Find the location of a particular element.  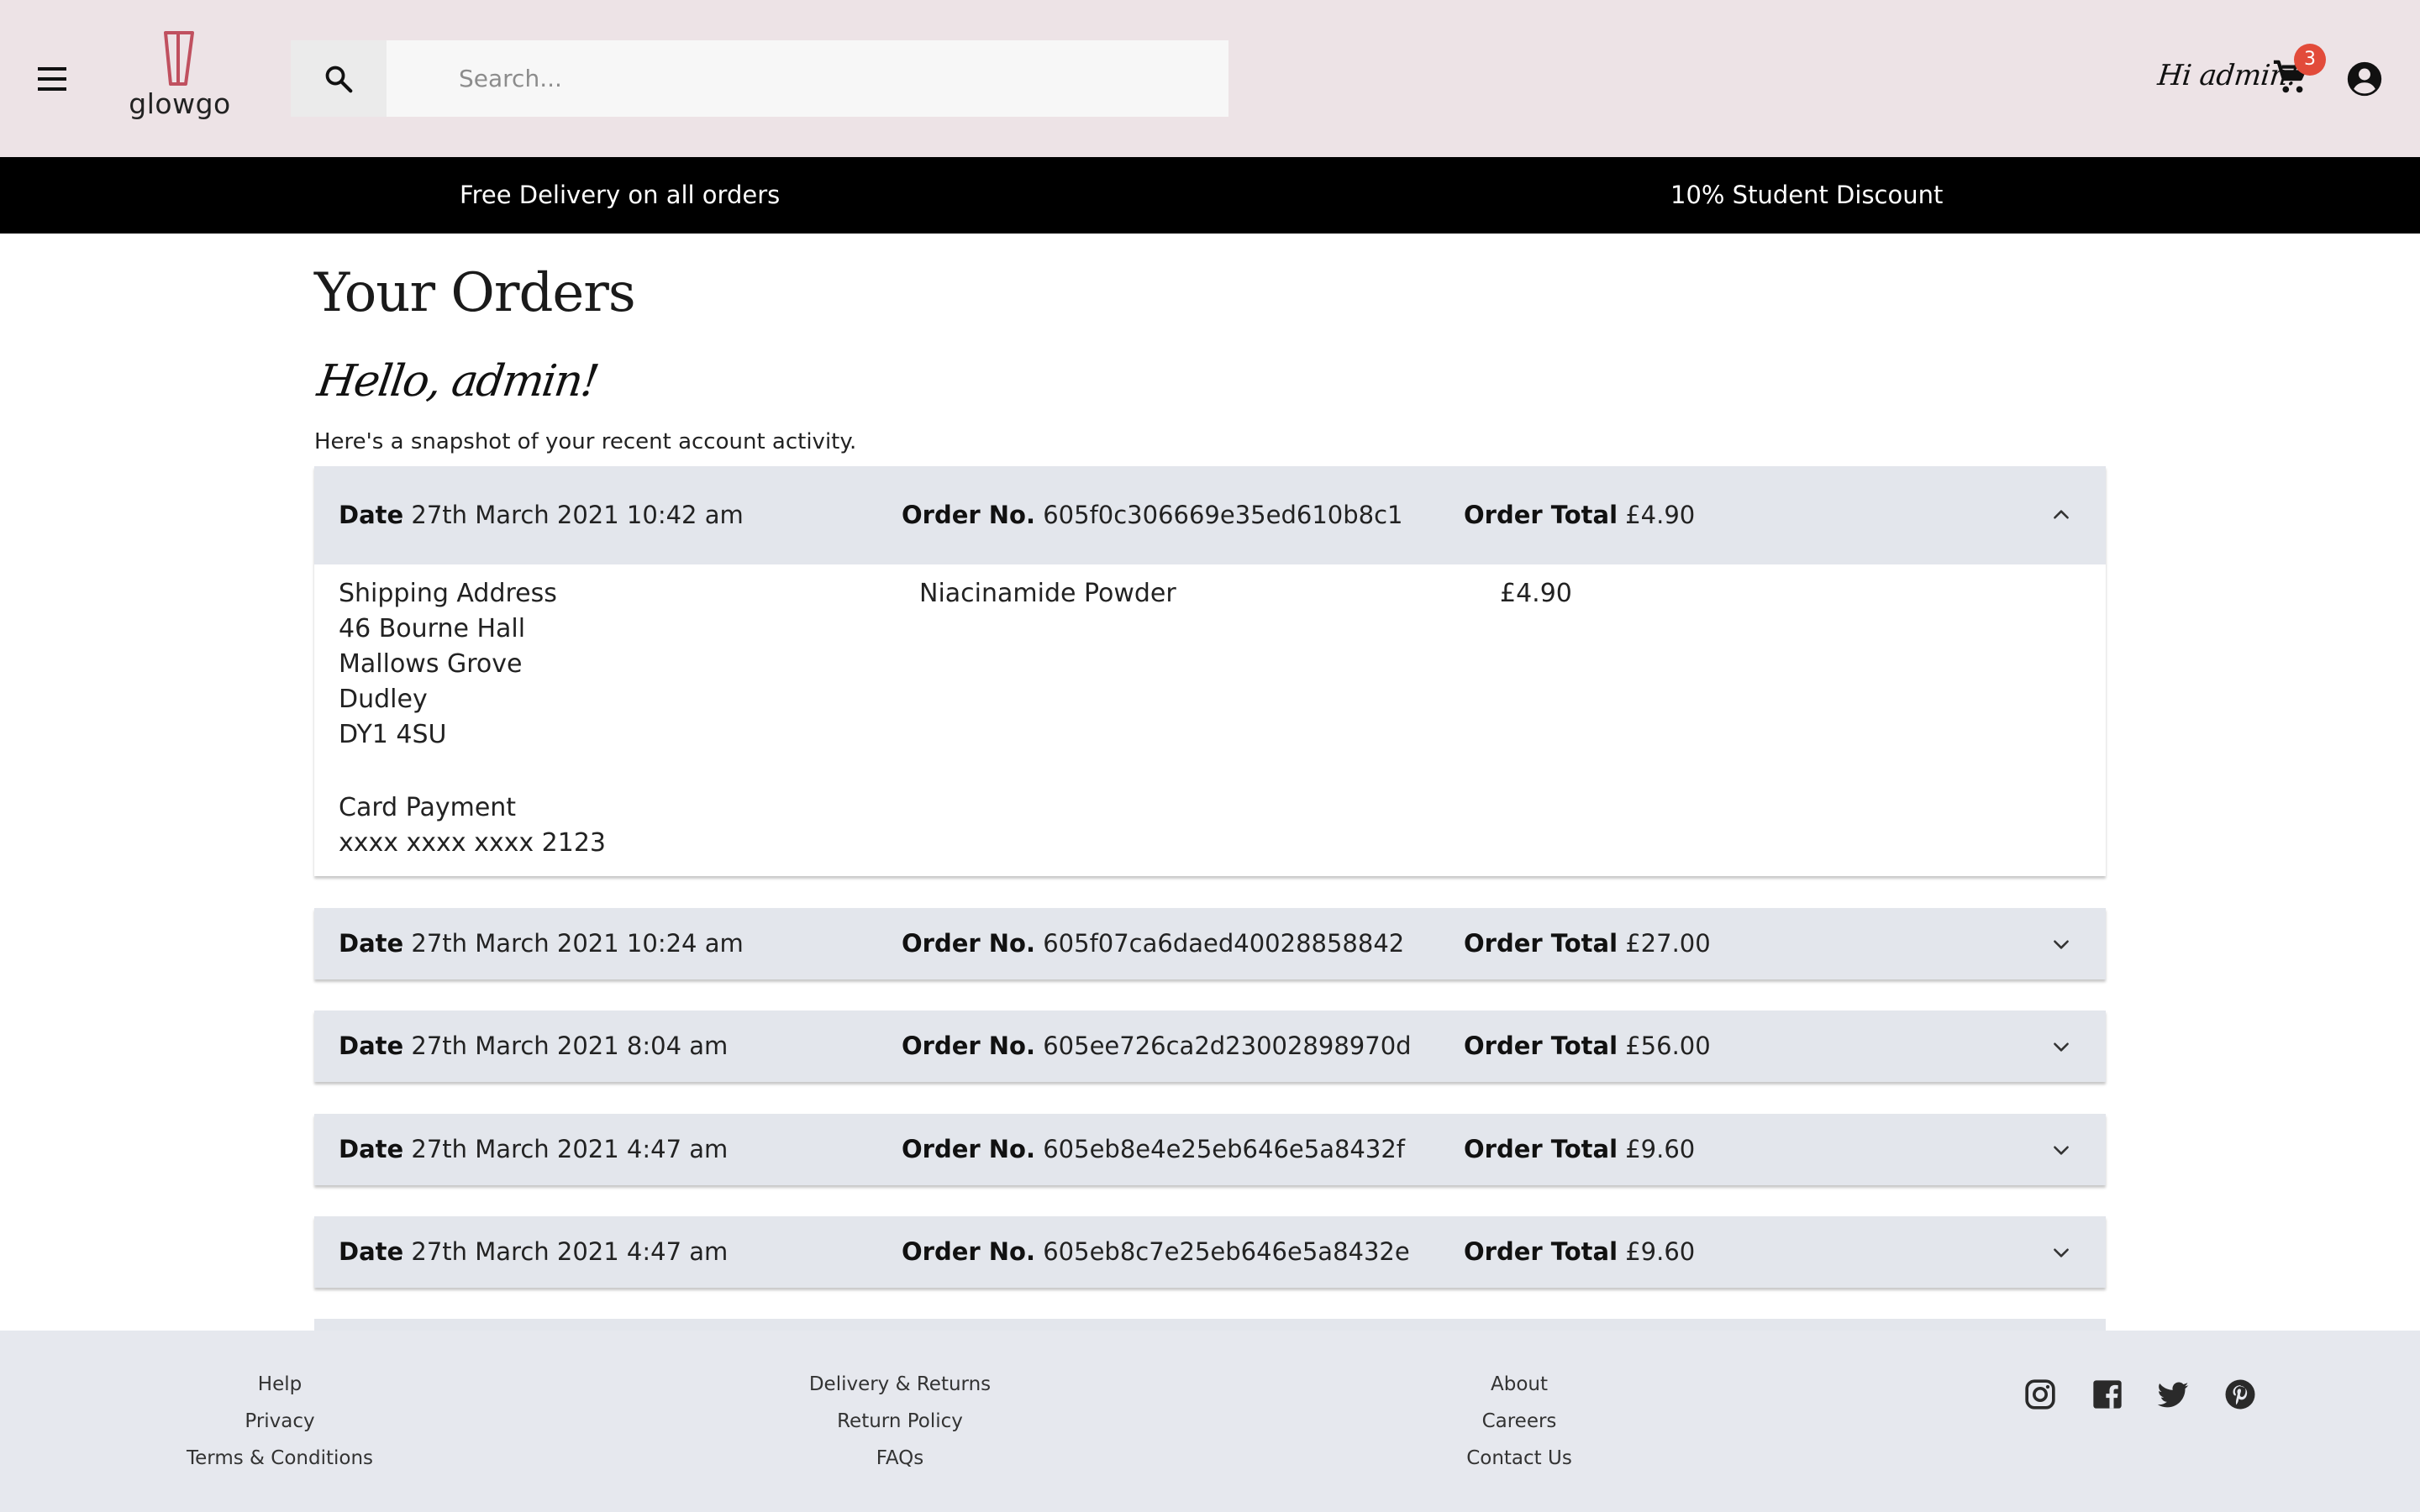

footer-link-help: Help is located at coordinates (280, 1384).